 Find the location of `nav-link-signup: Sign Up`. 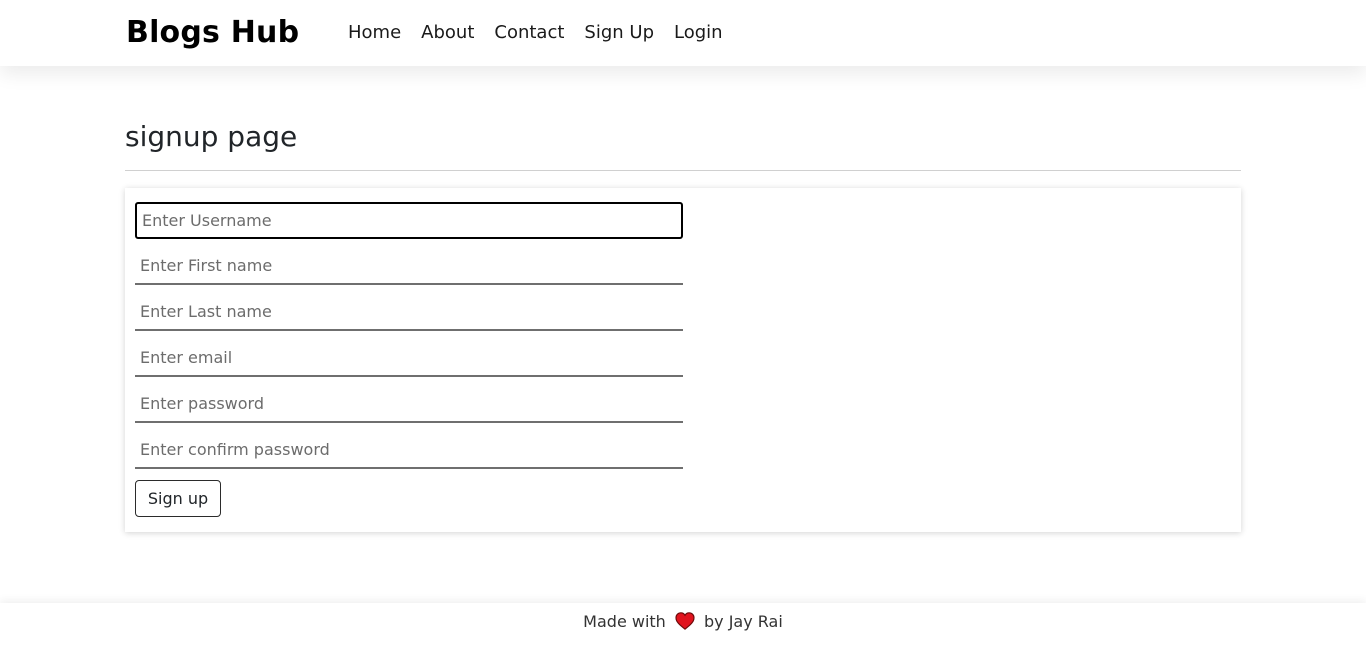

nav-link-signup: Sign Up is located at coordinates (619, 33).